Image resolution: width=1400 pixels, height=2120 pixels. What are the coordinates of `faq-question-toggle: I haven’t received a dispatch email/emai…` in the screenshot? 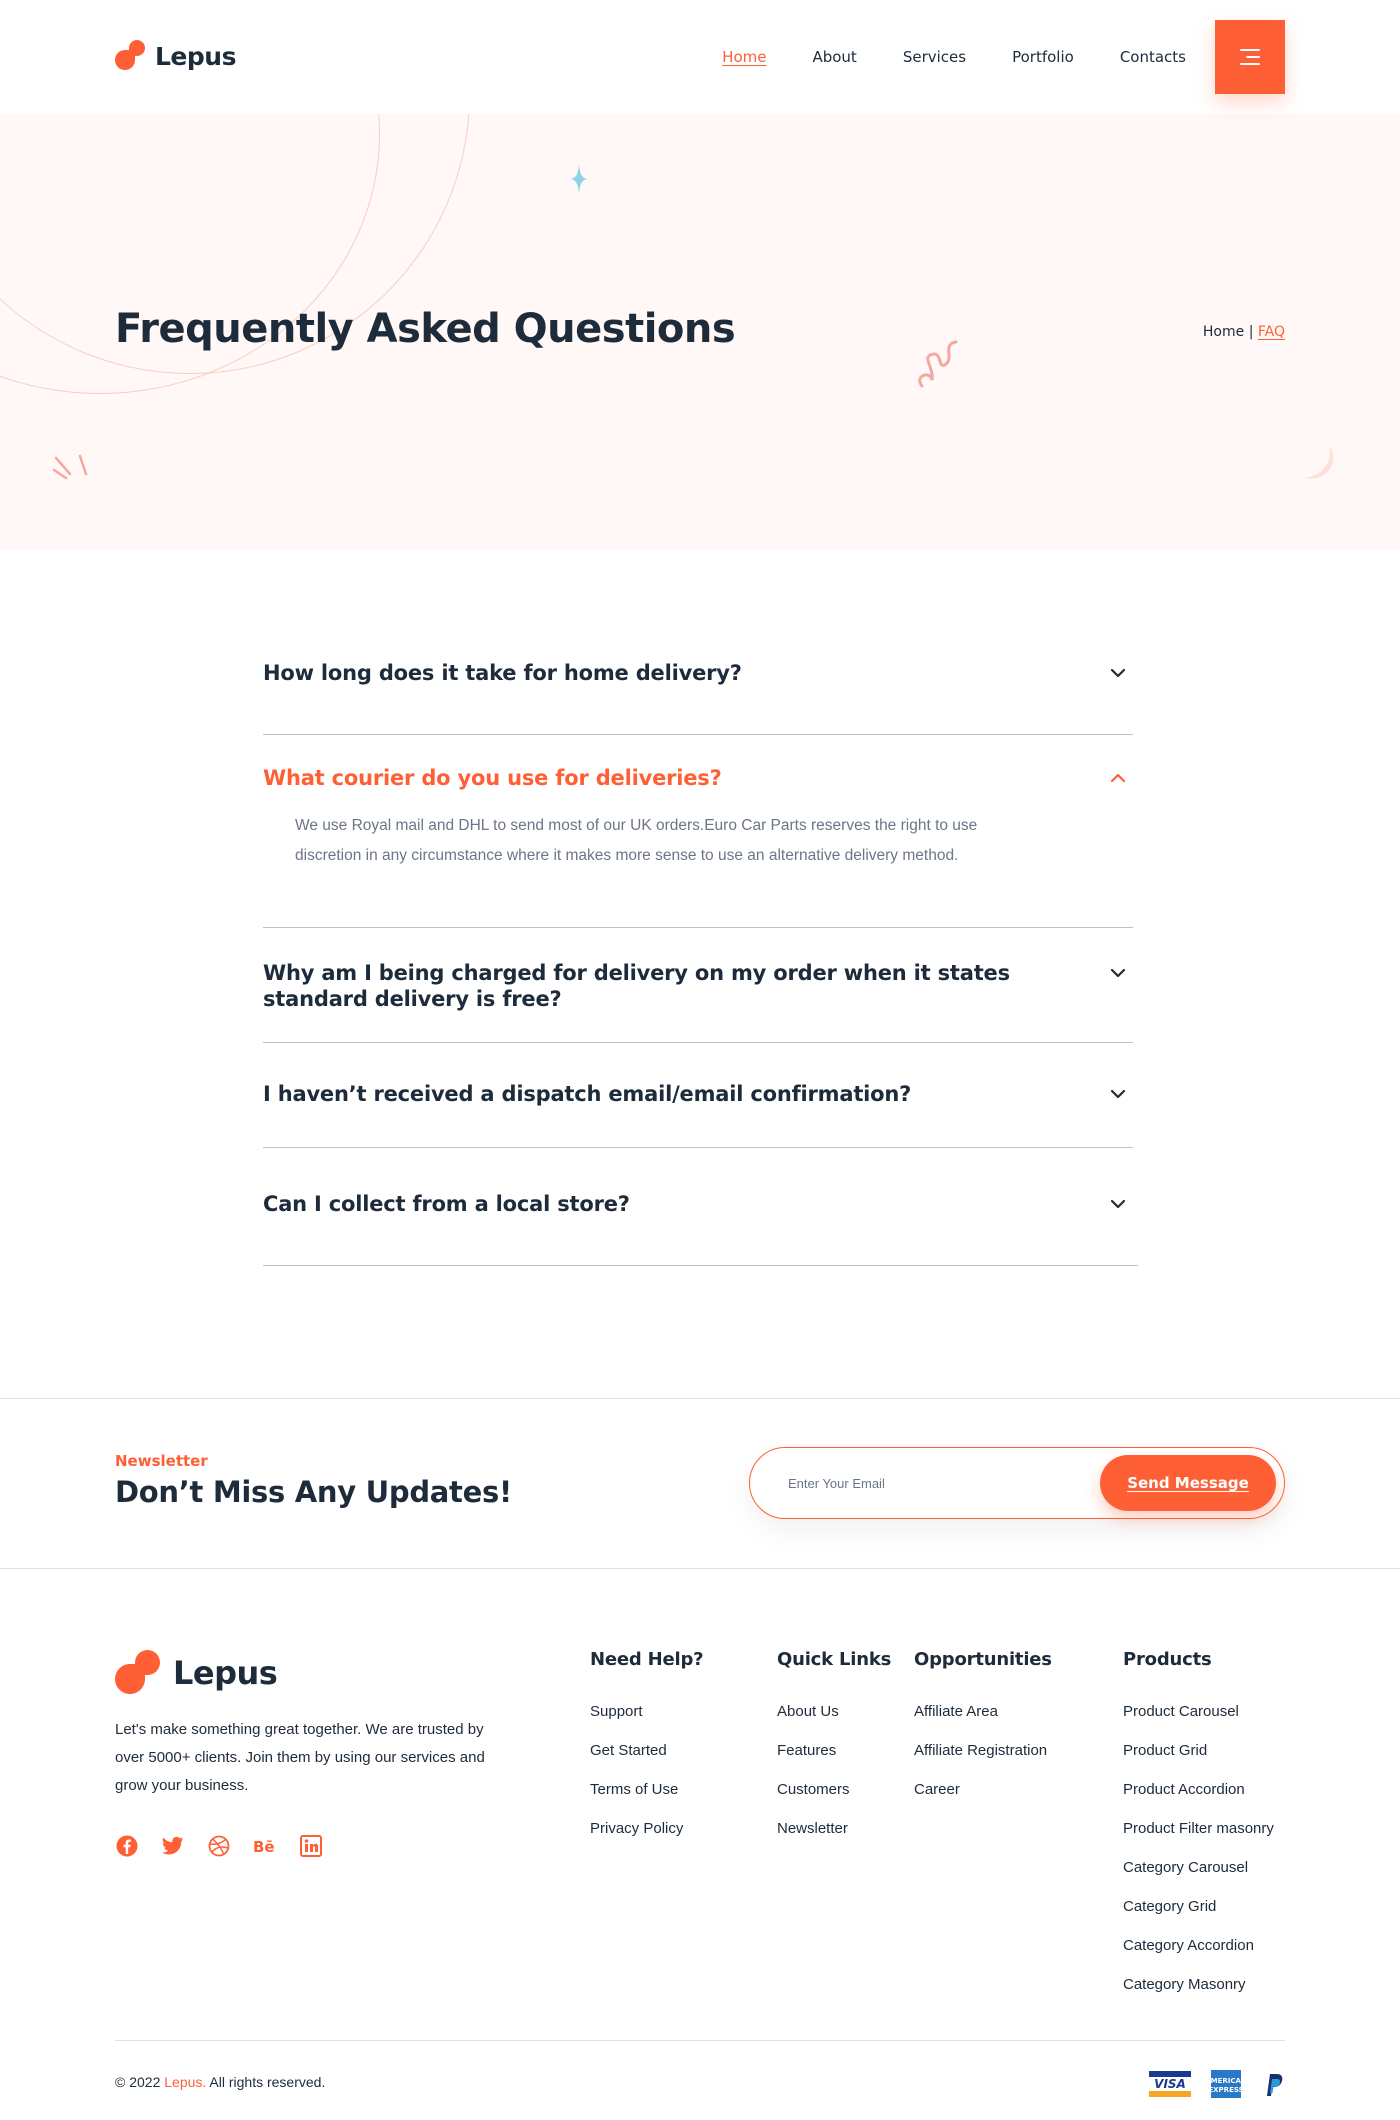 It's located at (698, 1094).